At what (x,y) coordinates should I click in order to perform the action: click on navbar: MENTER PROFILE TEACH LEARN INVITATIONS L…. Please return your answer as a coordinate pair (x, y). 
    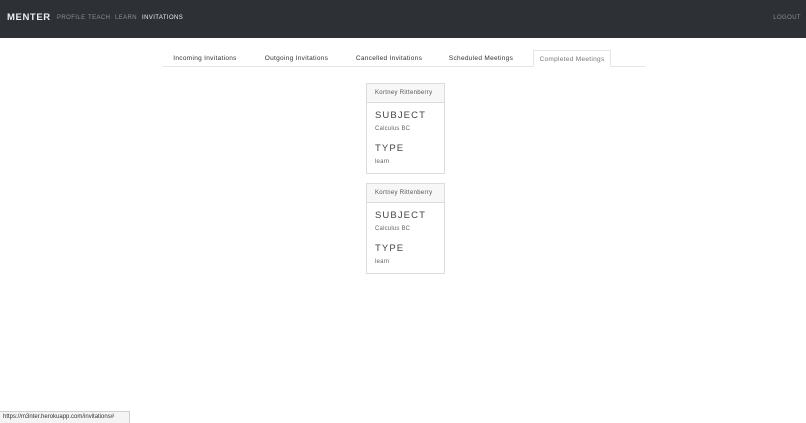
    Looking at the image, I should click on (403, 19).